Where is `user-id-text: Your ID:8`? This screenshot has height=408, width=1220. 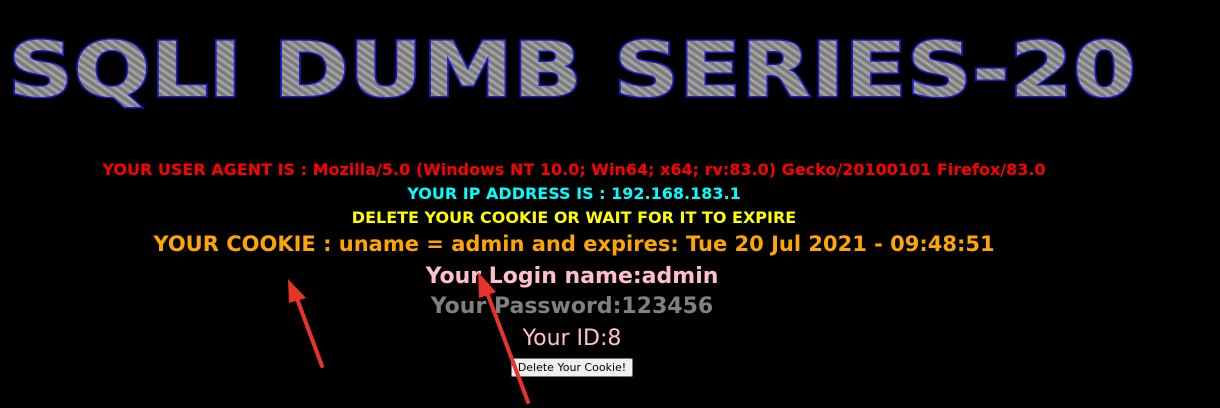
user-id-text: Your ID:8 is located at coordinates (572, 338).